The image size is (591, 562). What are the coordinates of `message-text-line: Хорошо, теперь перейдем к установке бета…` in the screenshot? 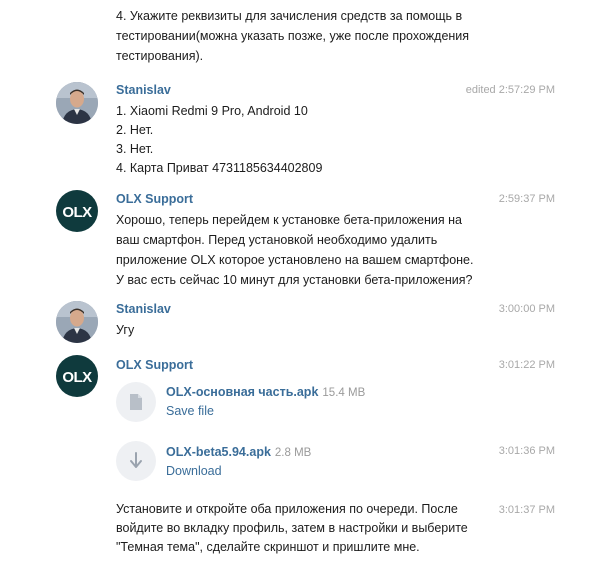 It's located at (289, 220).